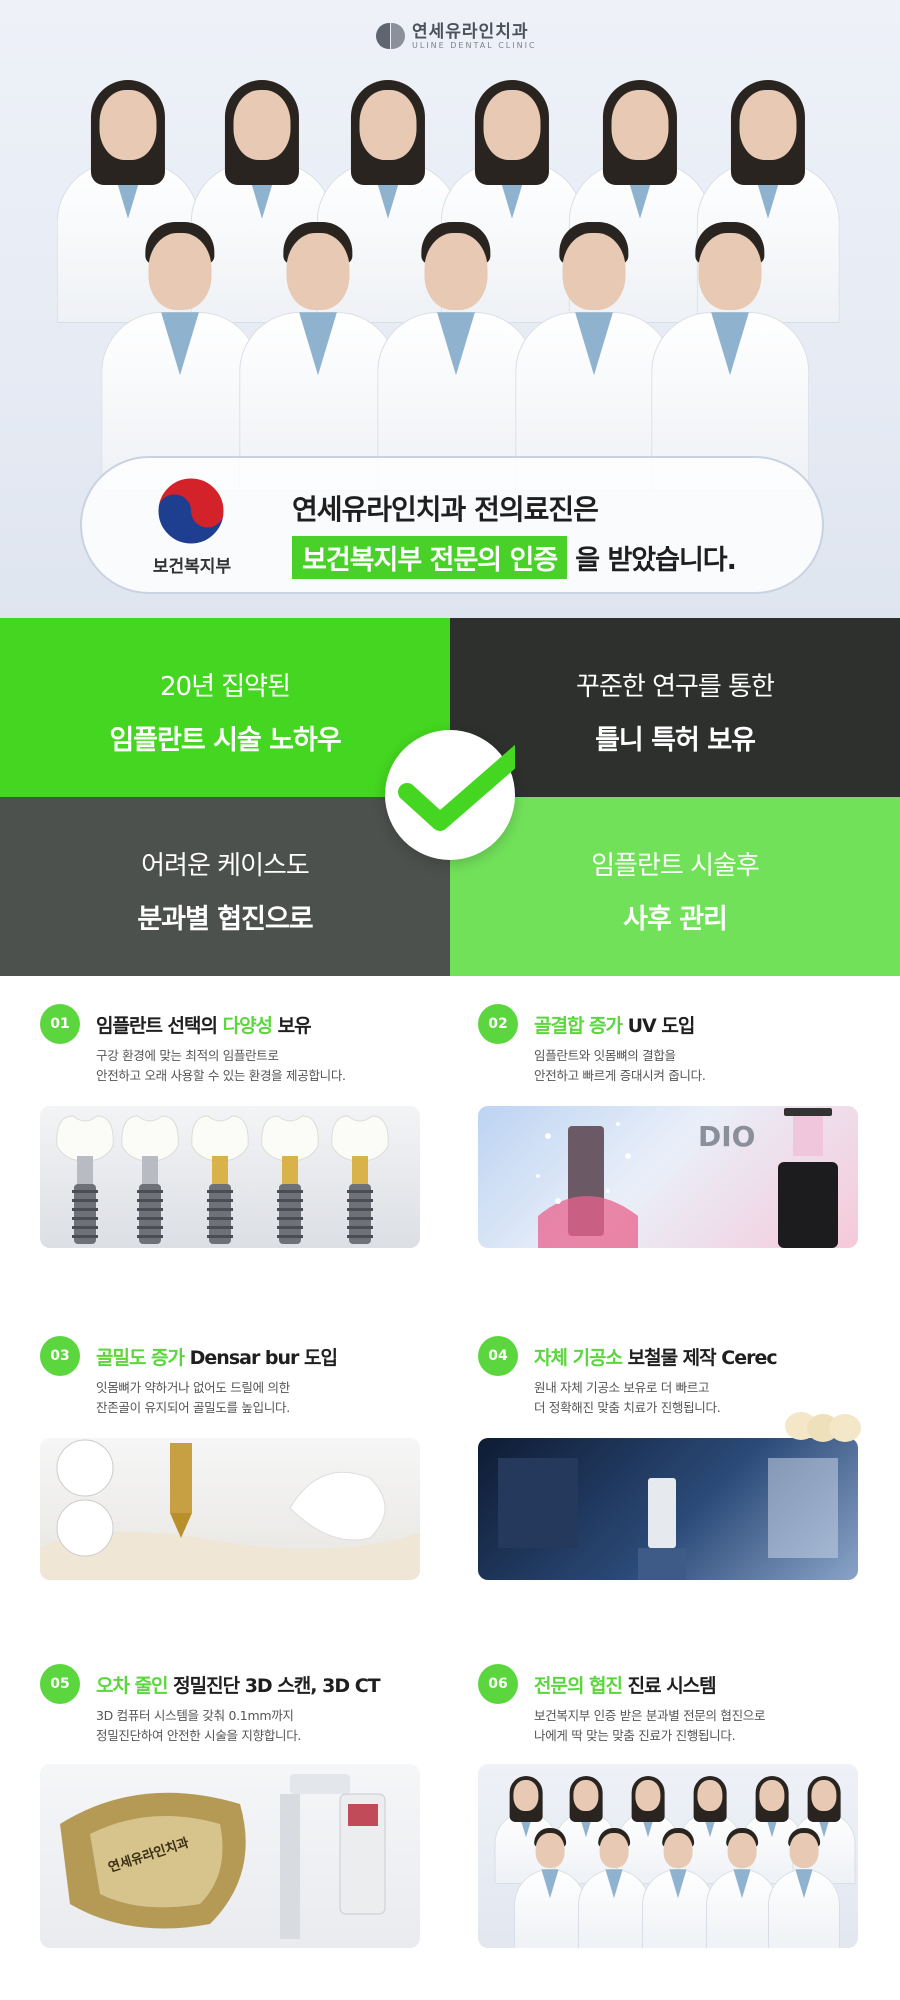 The image size is (900, 2000). Describe the element at coordinates (225, 707) in the screenshot. I see `feature-card-implant-knowhow: 20년 집약된 임플란트 시술 노하우` at that location.